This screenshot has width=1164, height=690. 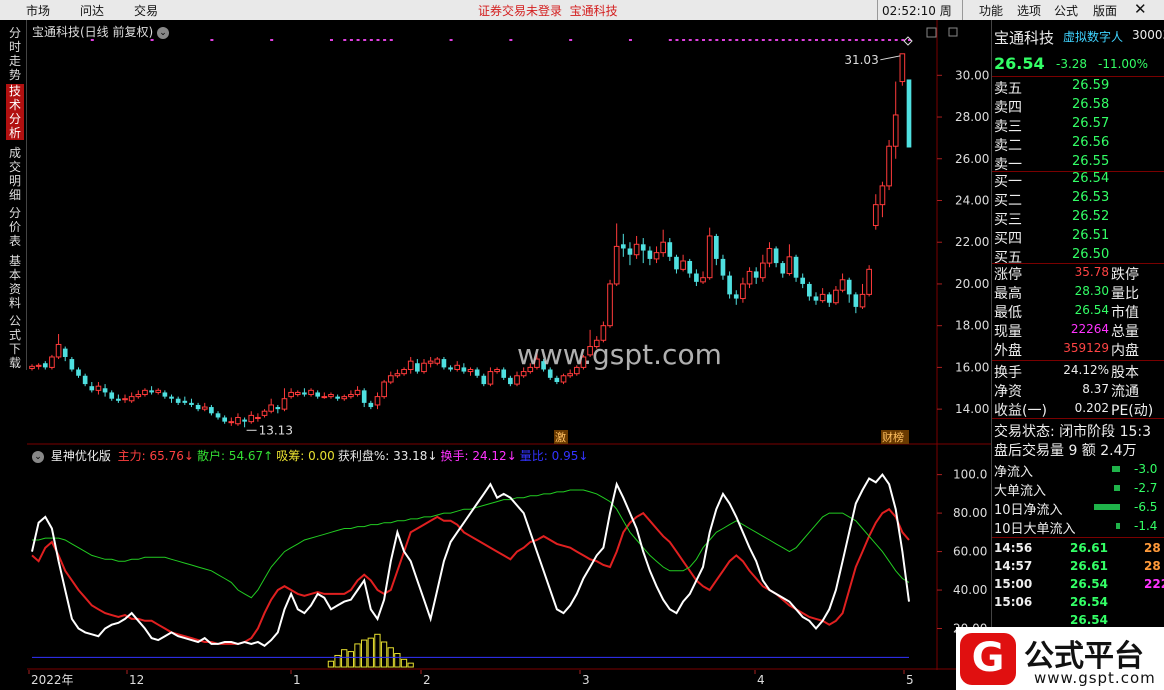 What do you see at coordinates (15, 282) in the screenshot?
I see `tab-profile: 基本资料` at bounding box center [15, 282].